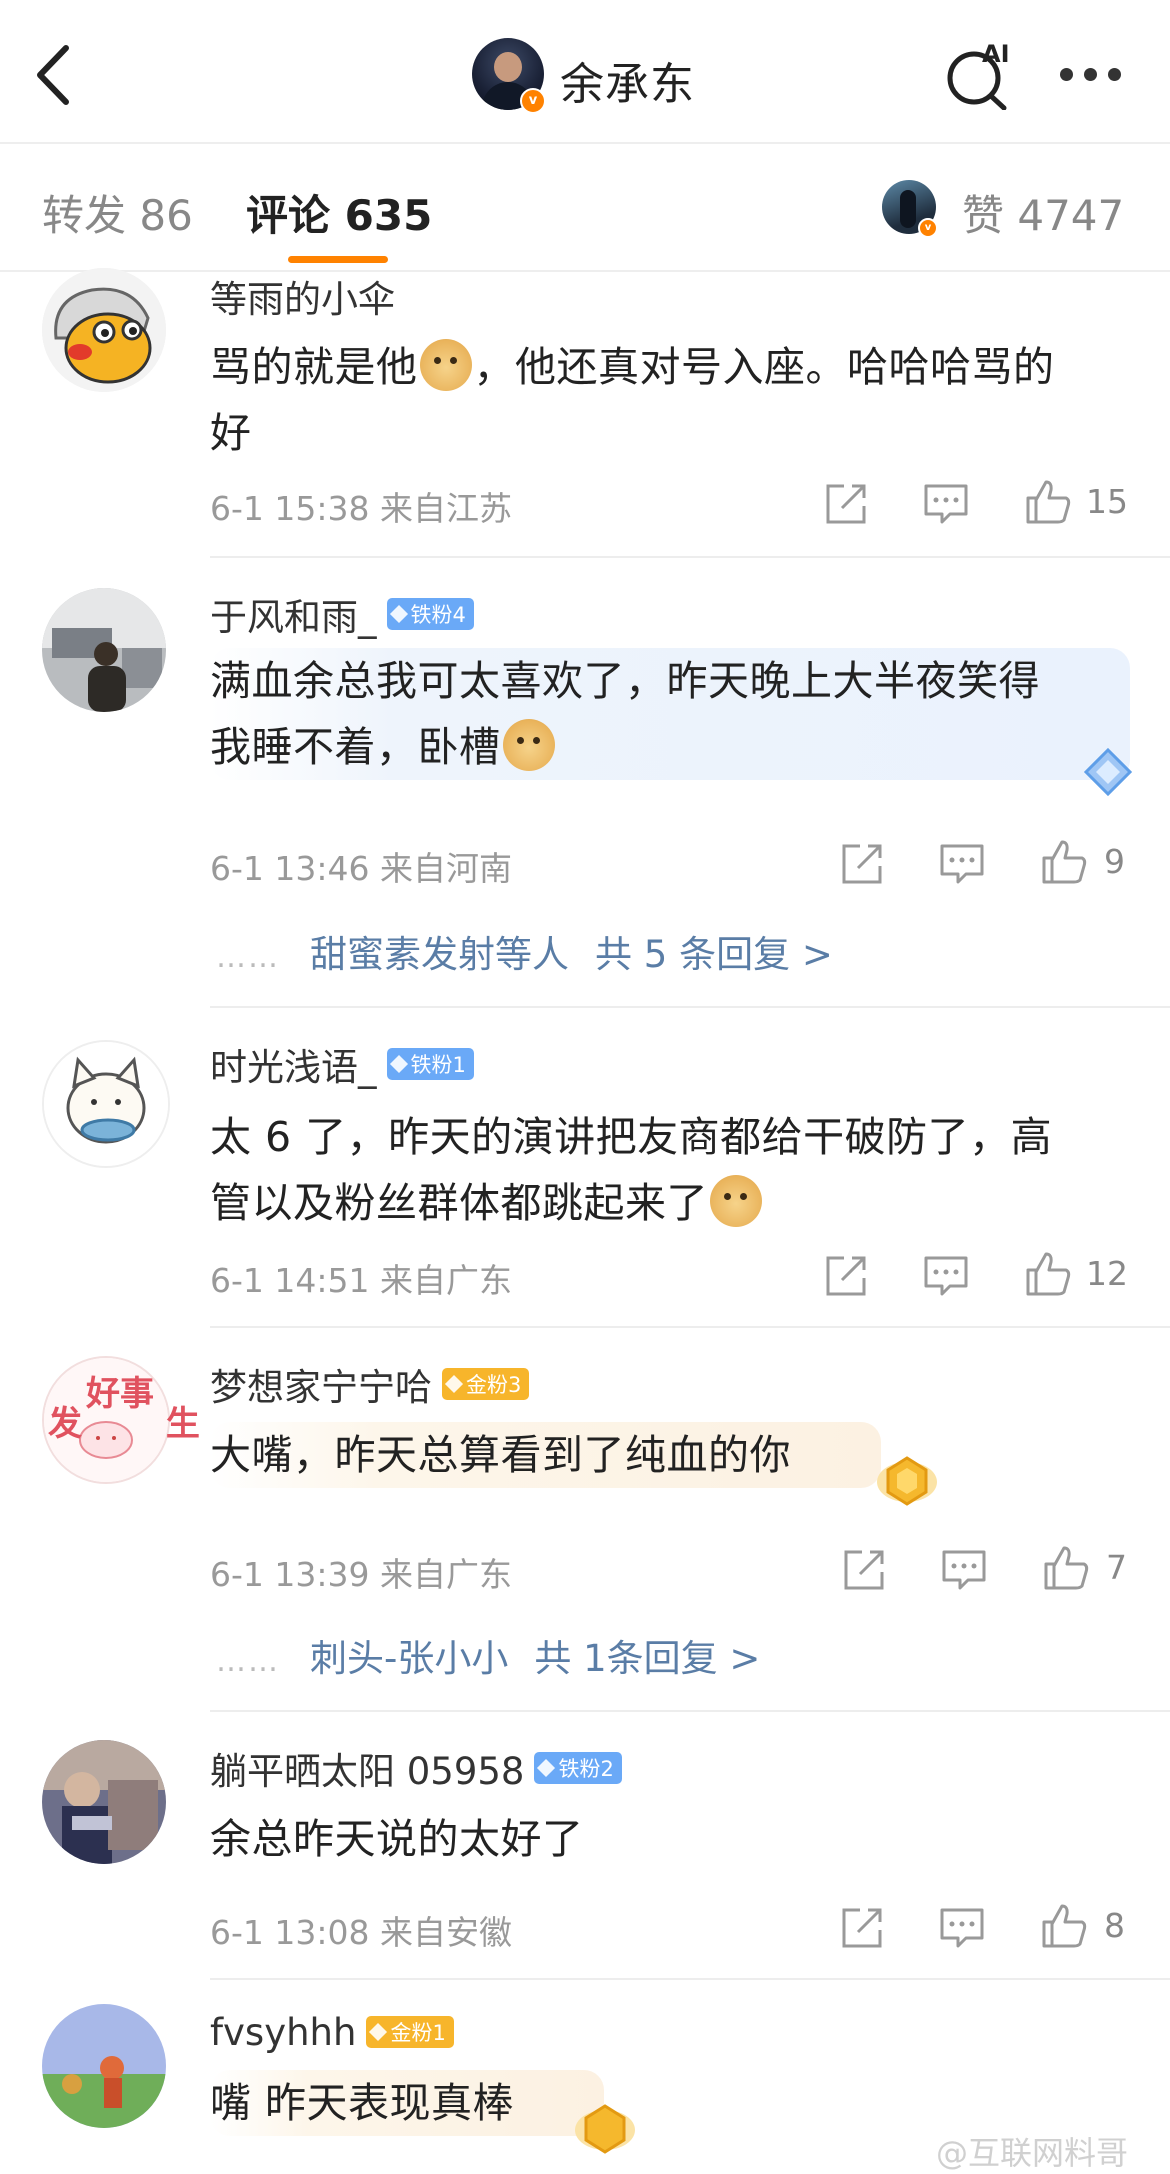 This screenshot has width=1170, height=2174. I want to click on tab-forward: 转发 86, so click(117, 212).